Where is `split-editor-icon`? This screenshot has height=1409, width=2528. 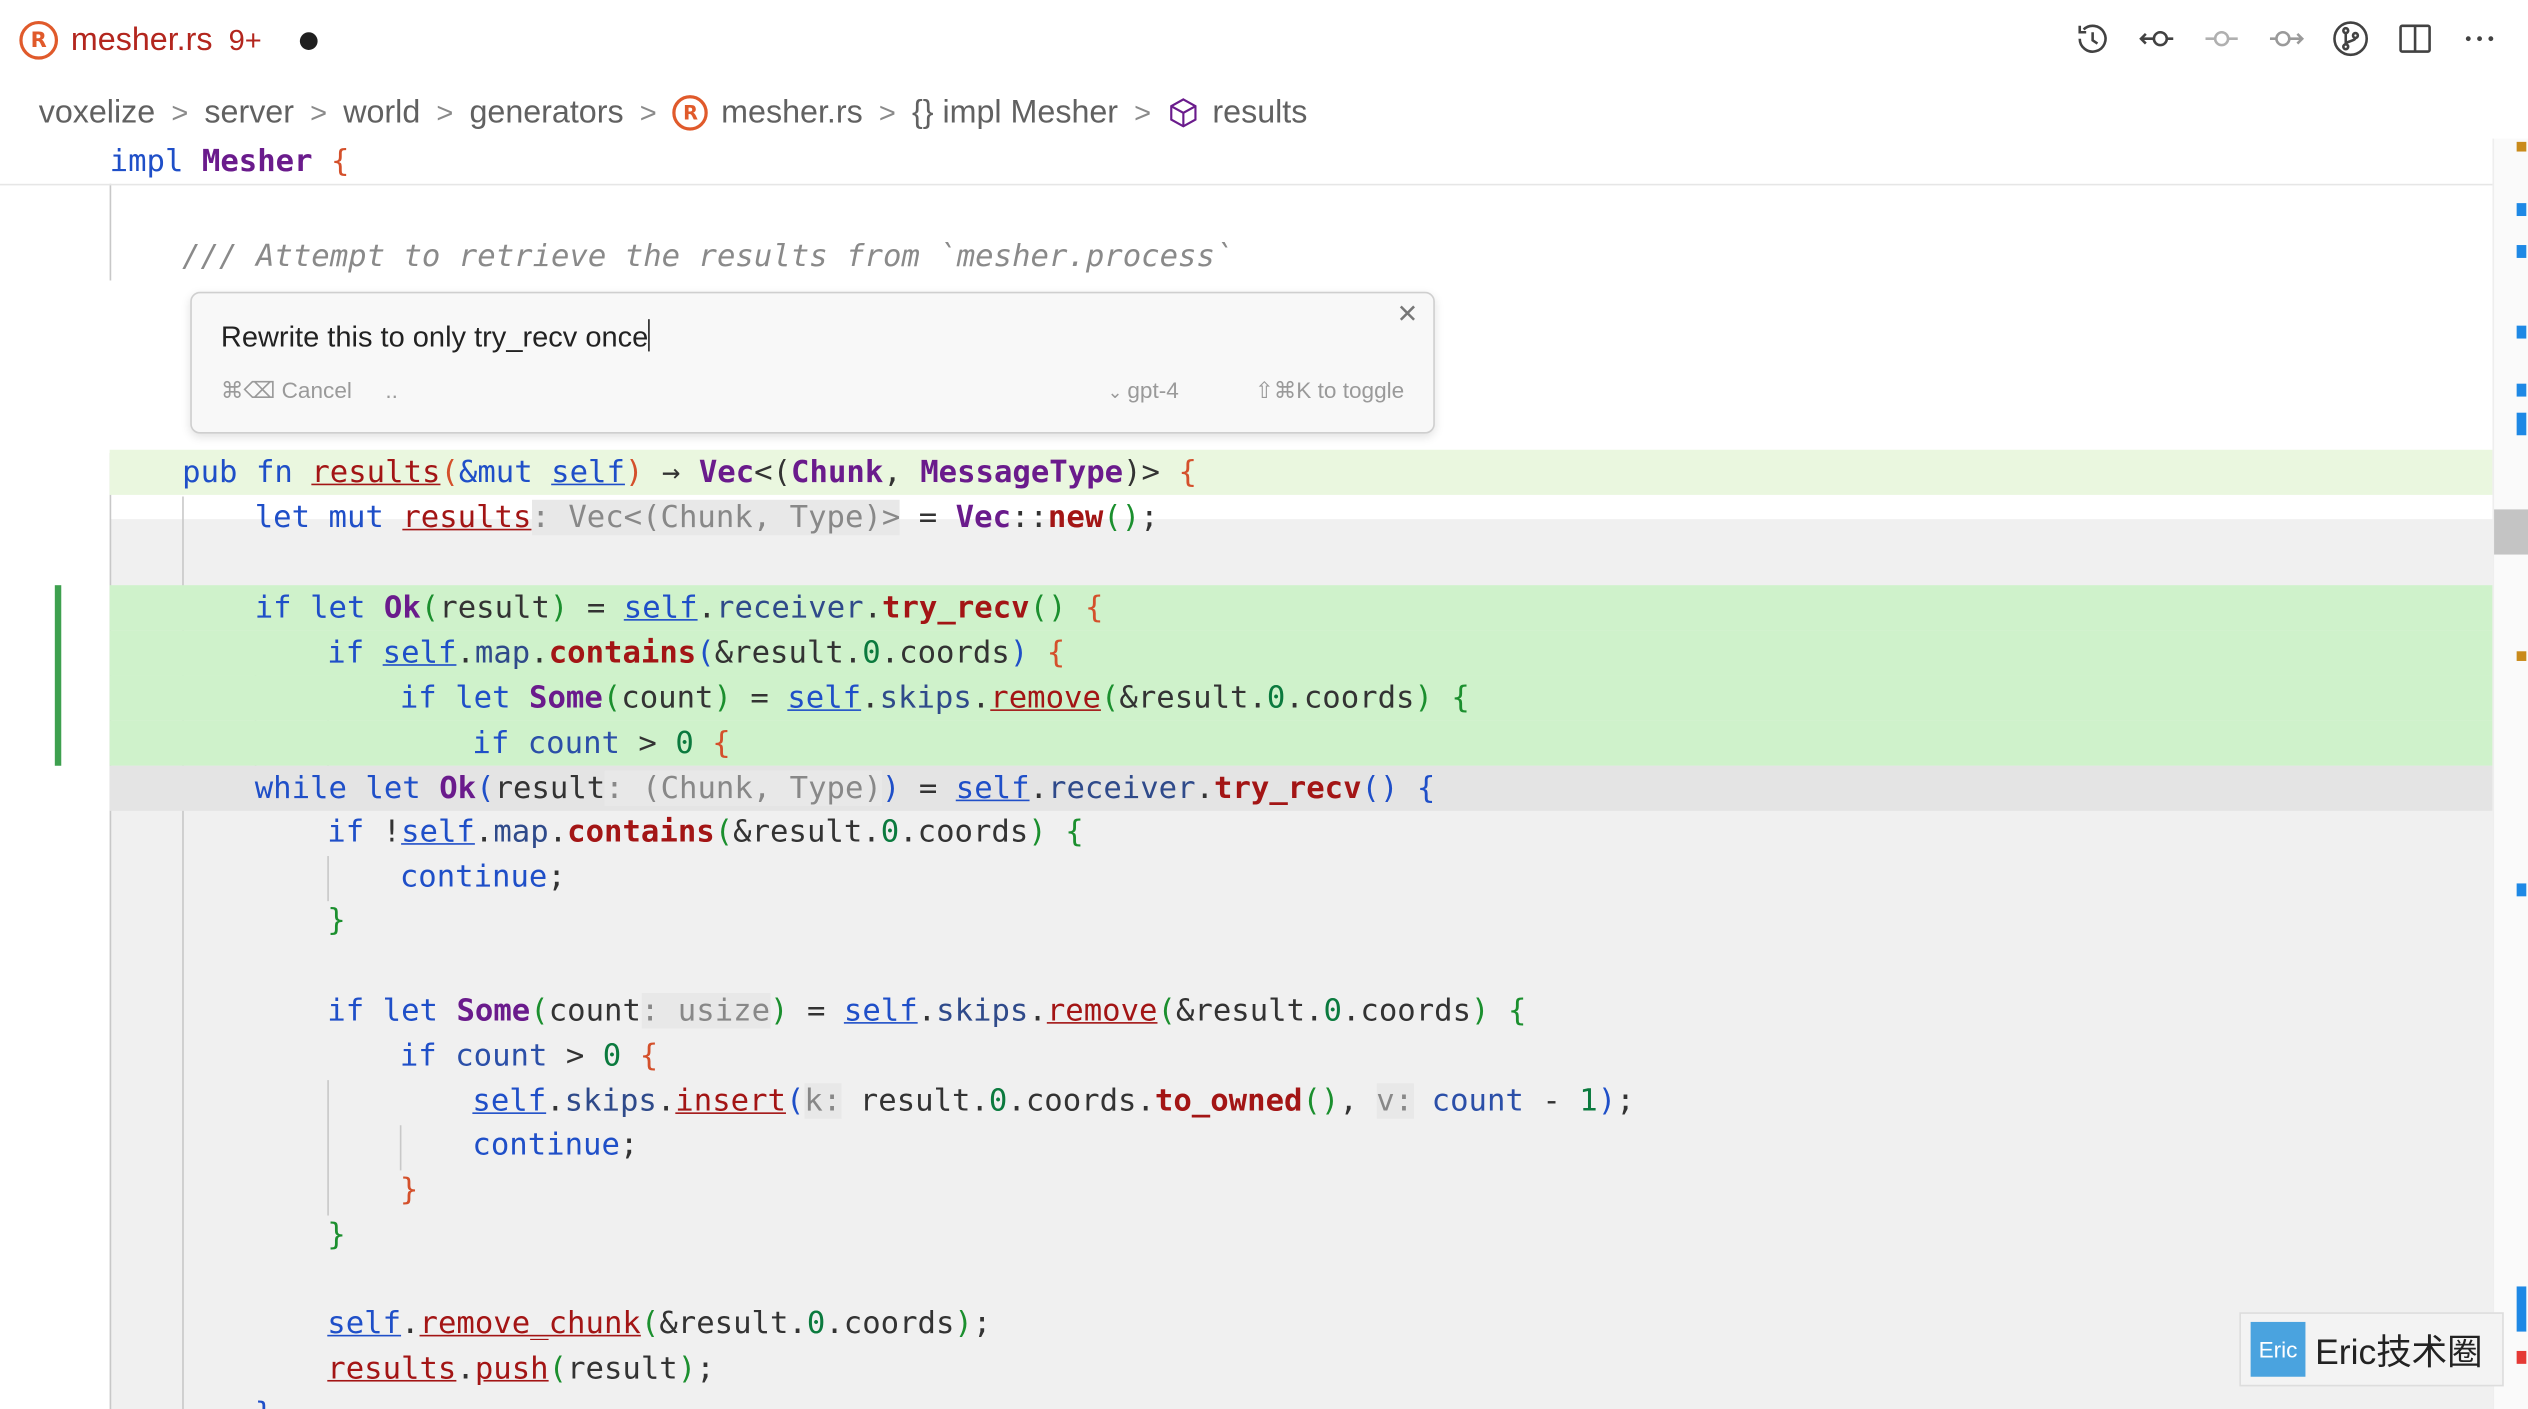
split-editor-icon is located at coordinates (2415, 38).